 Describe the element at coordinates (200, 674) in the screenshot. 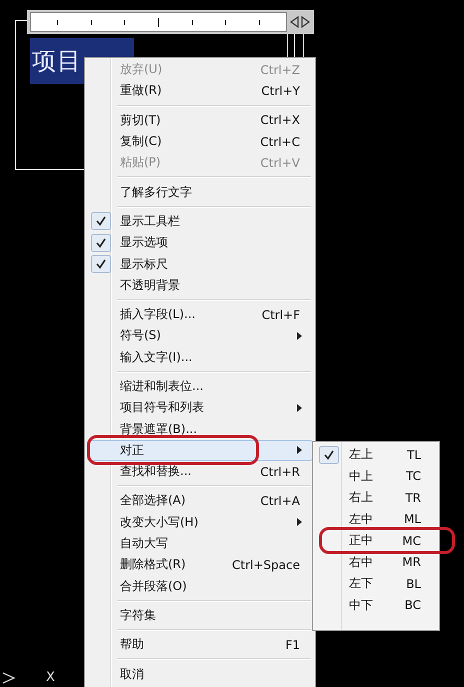

I see `menu-item: 取消` at that location.